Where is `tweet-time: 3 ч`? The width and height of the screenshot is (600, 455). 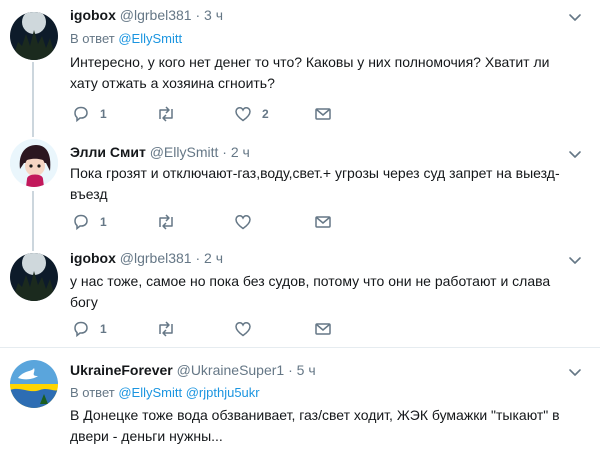 tweet-time: 3 ч is located at coordinates (213, 15).